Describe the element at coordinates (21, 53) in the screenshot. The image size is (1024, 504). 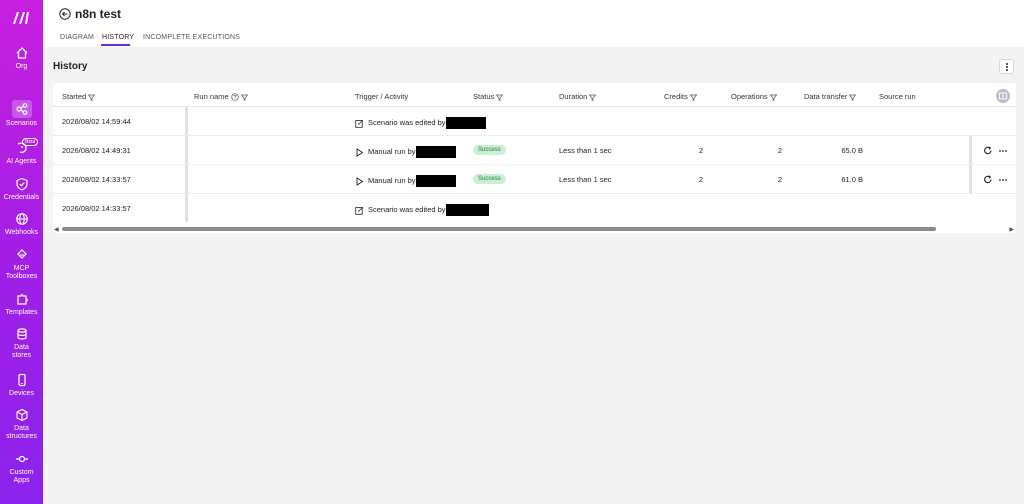
I see `home-icon` at that location.